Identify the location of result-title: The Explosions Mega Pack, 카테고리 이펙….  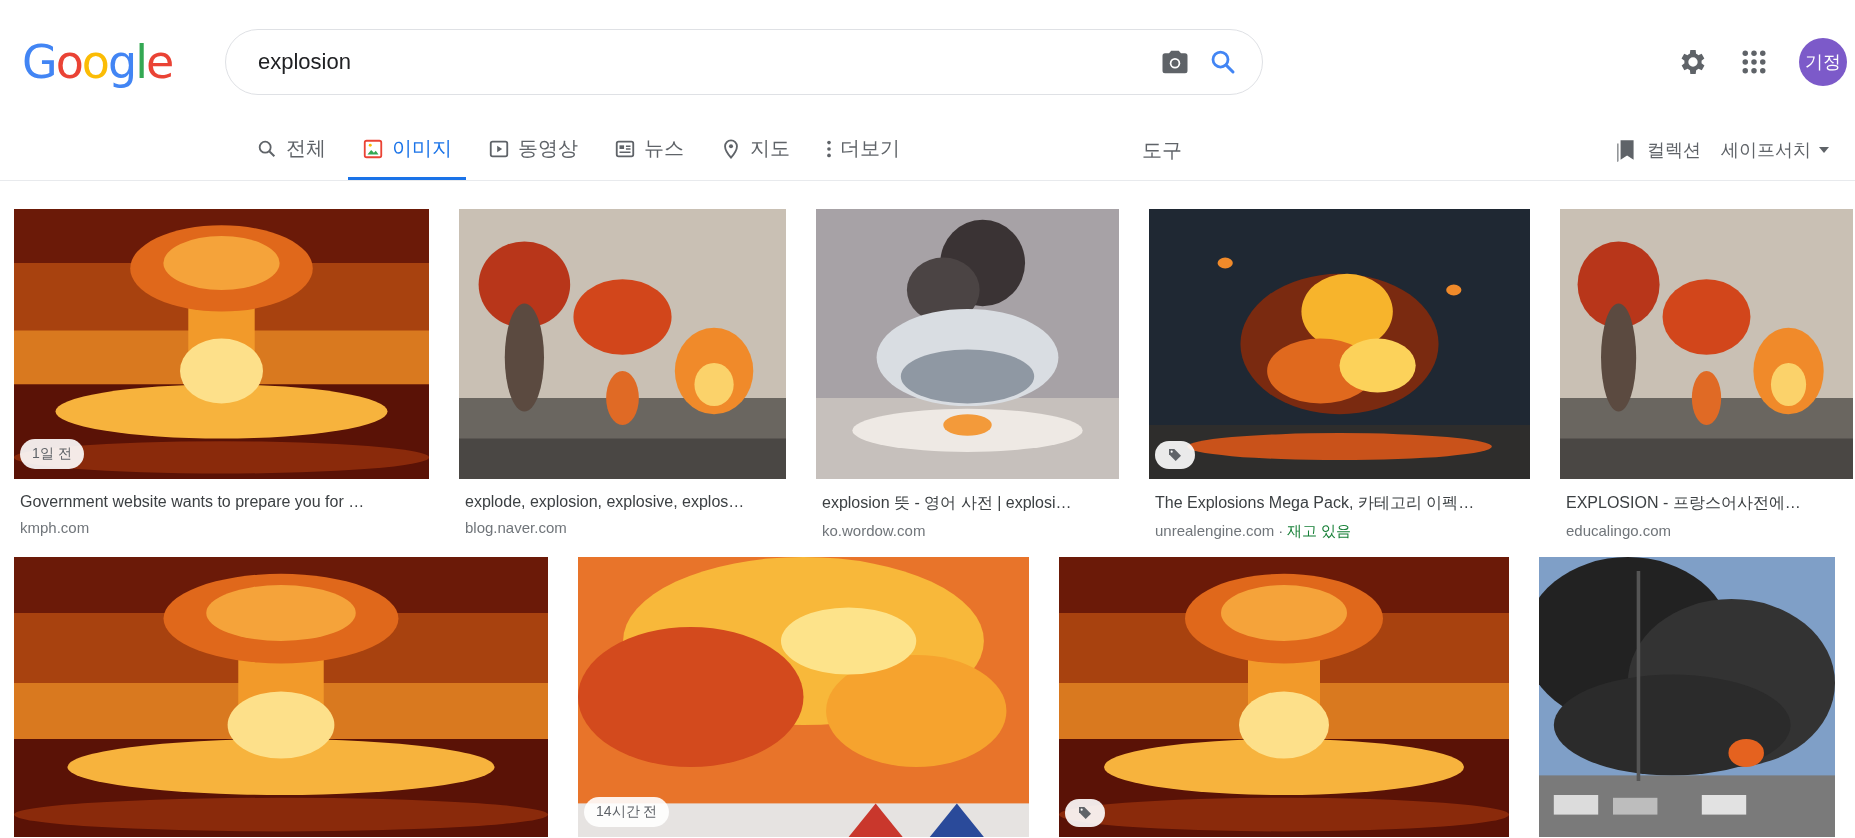
(1342, 503).